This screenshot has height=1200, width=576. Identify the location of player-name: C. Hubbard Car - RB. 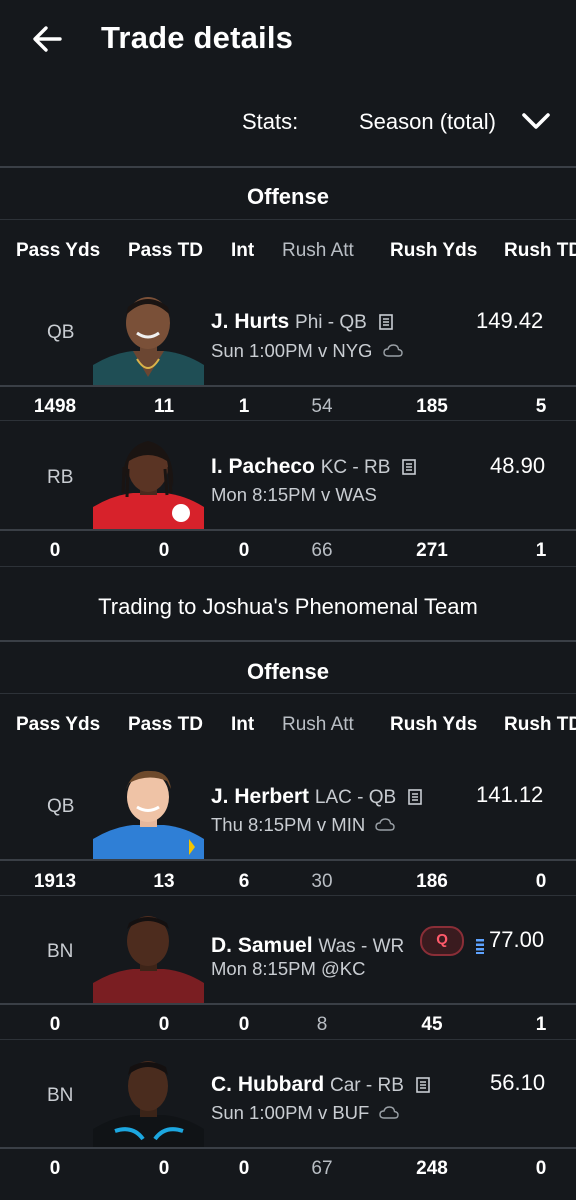
(320, 1085).